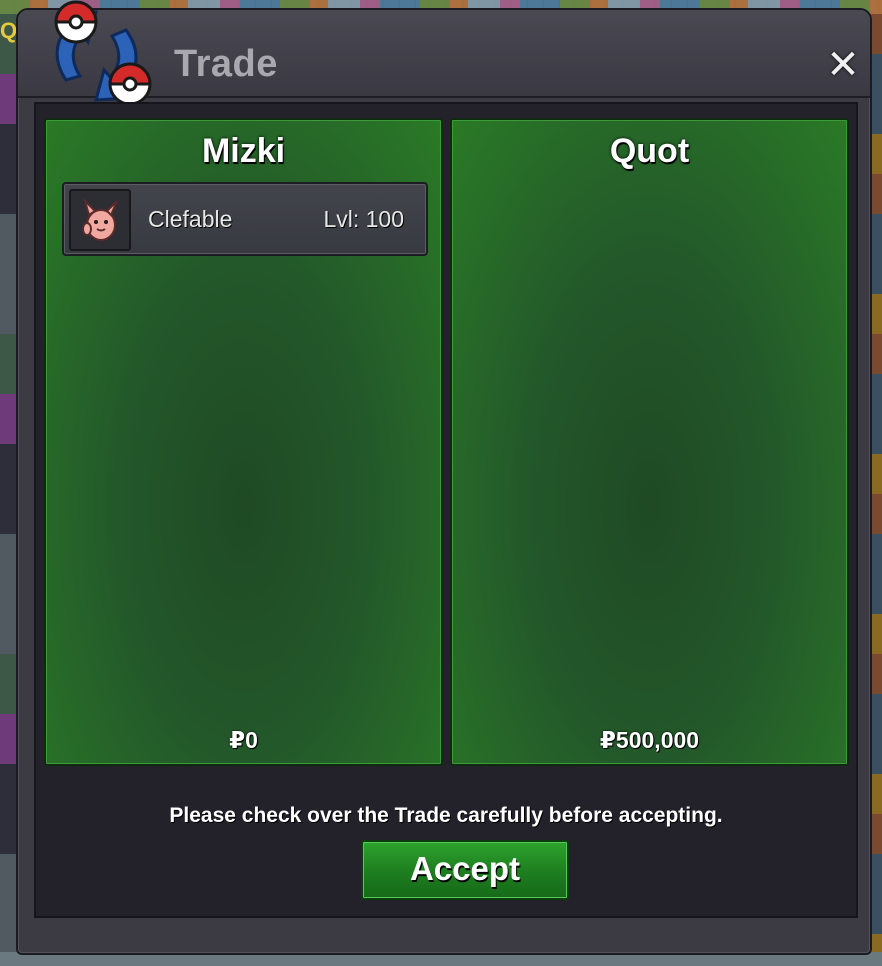 This screenshot has width=882, height=966. What do you see at coordinates (245, 219) in the screenshot?
I see `trade-item-row: Clefable Lvl: 100` at bounding box center [245, 219].